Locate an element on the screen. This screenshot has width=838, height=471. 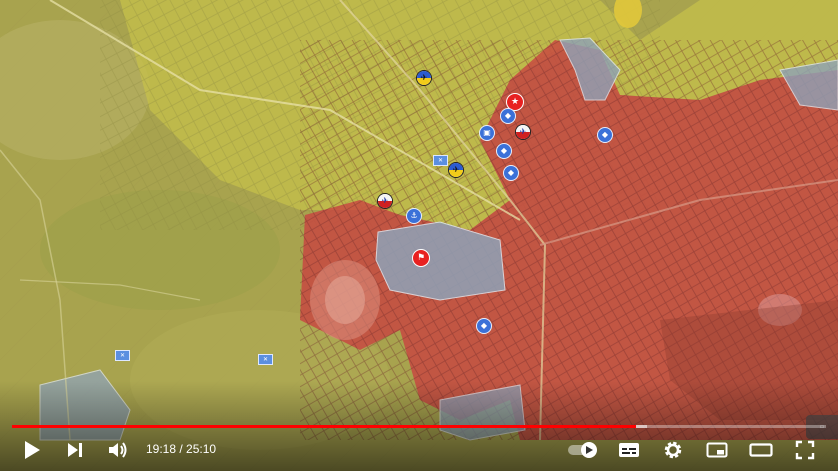
fullscreen-button is located at coordinates (805, 450).